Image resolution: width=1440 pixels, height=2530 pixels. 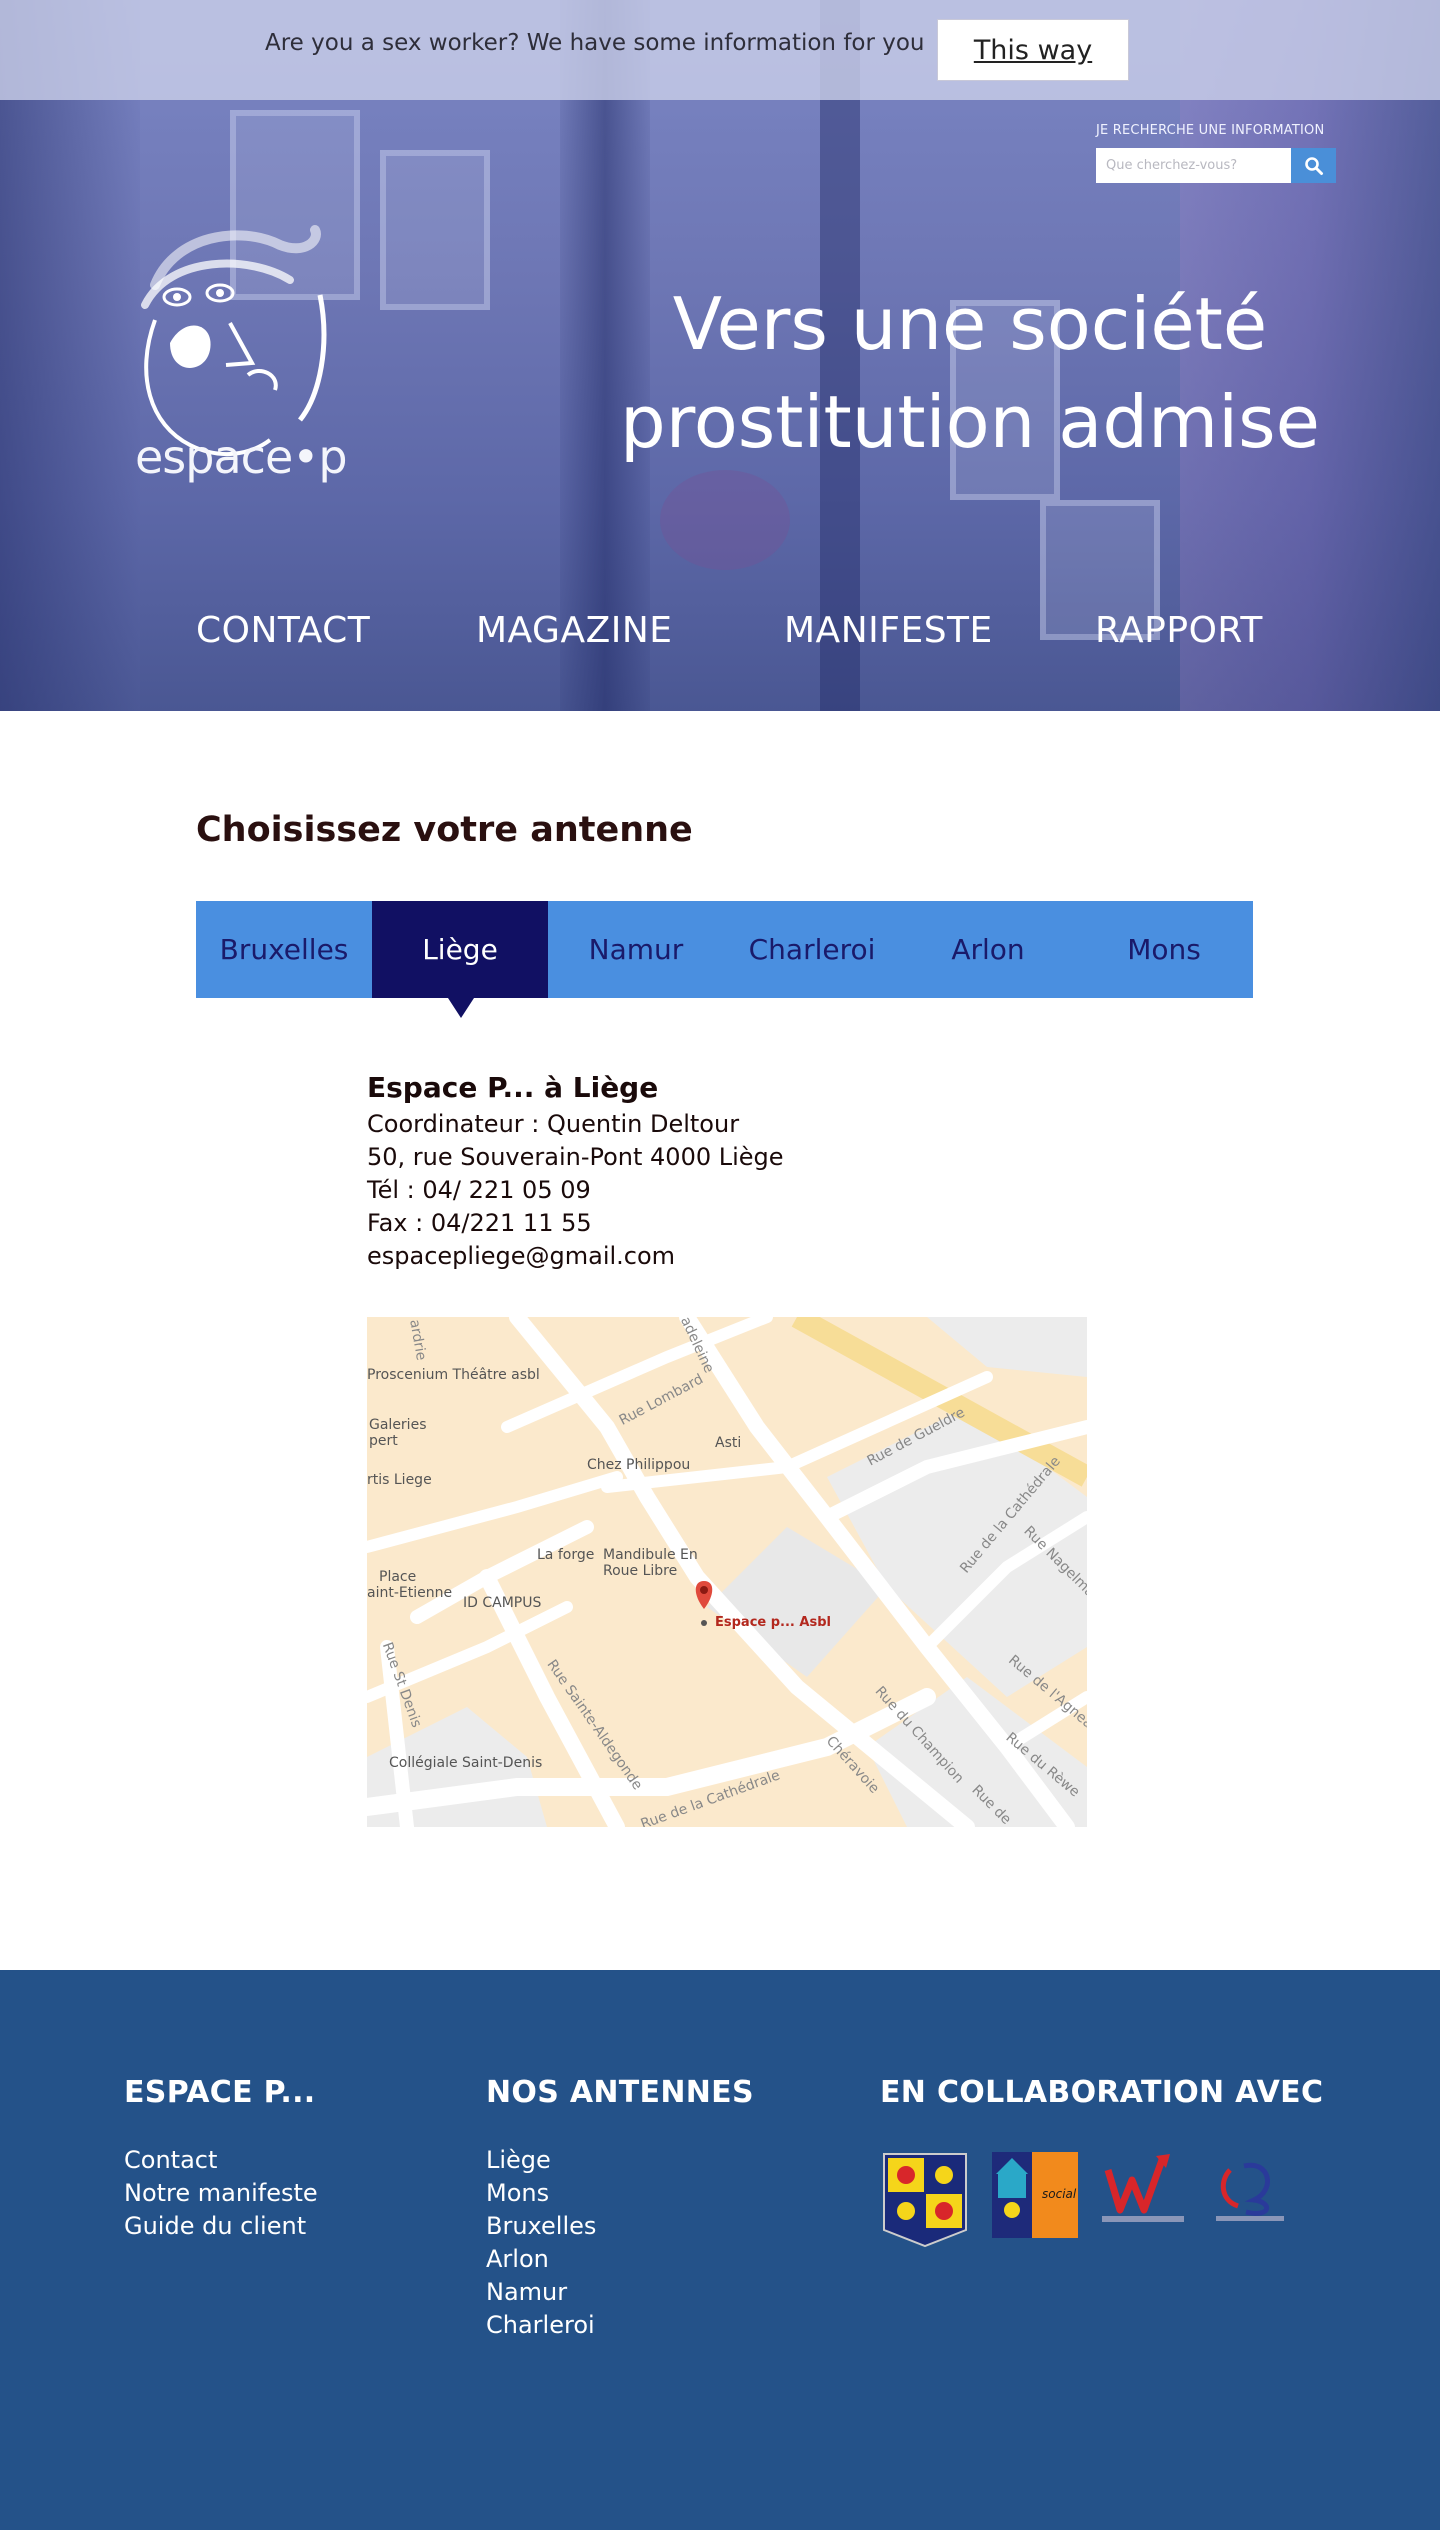 What do you see at coordinates (575, 1157) in the screenshot?
I see `office-address: 50, rue Souverain-Pont 4000 Liège` at bounding box center [575, 1157].